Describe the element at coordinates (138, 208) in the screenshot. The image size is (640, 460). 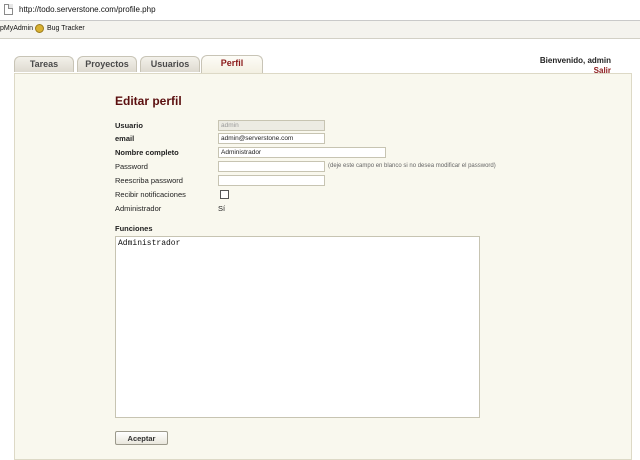
I see `administrador-label: Administrador` at that location.